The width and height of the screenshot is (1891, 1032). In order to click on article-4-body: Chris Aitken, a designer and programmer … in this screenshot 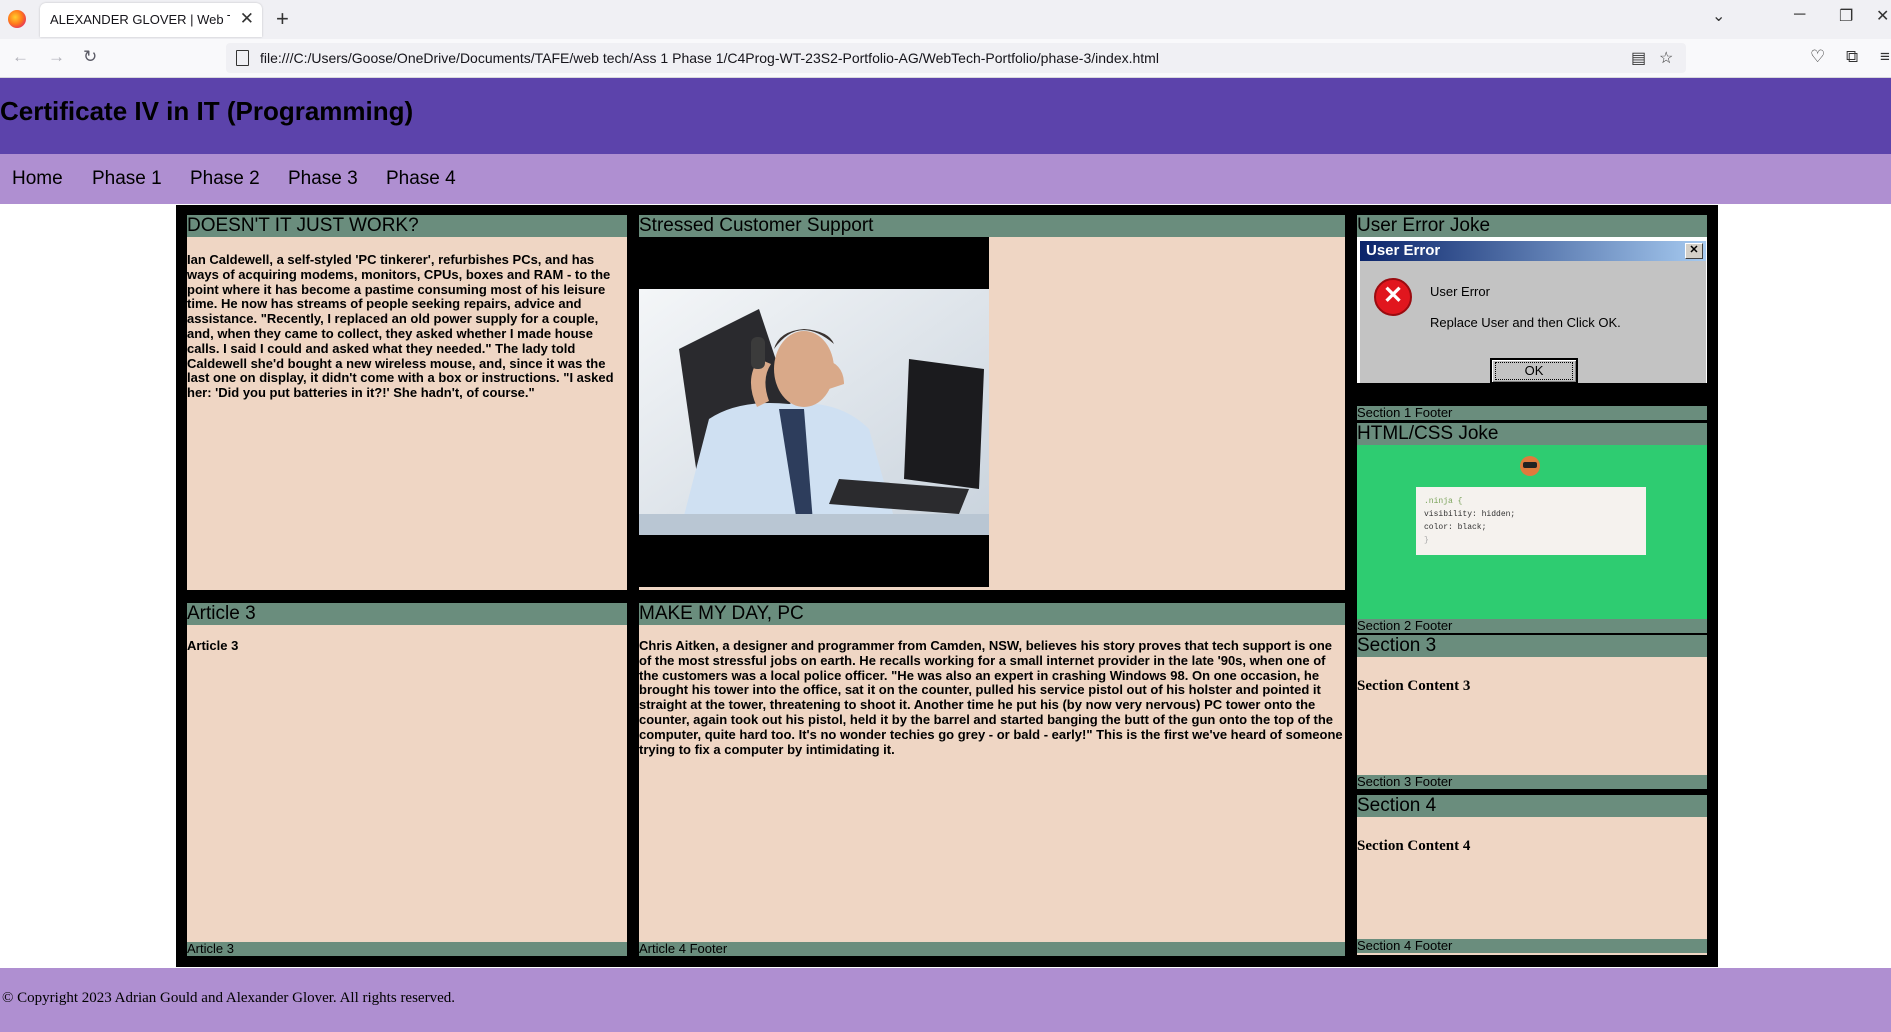, I will do `click(991, 697)`.